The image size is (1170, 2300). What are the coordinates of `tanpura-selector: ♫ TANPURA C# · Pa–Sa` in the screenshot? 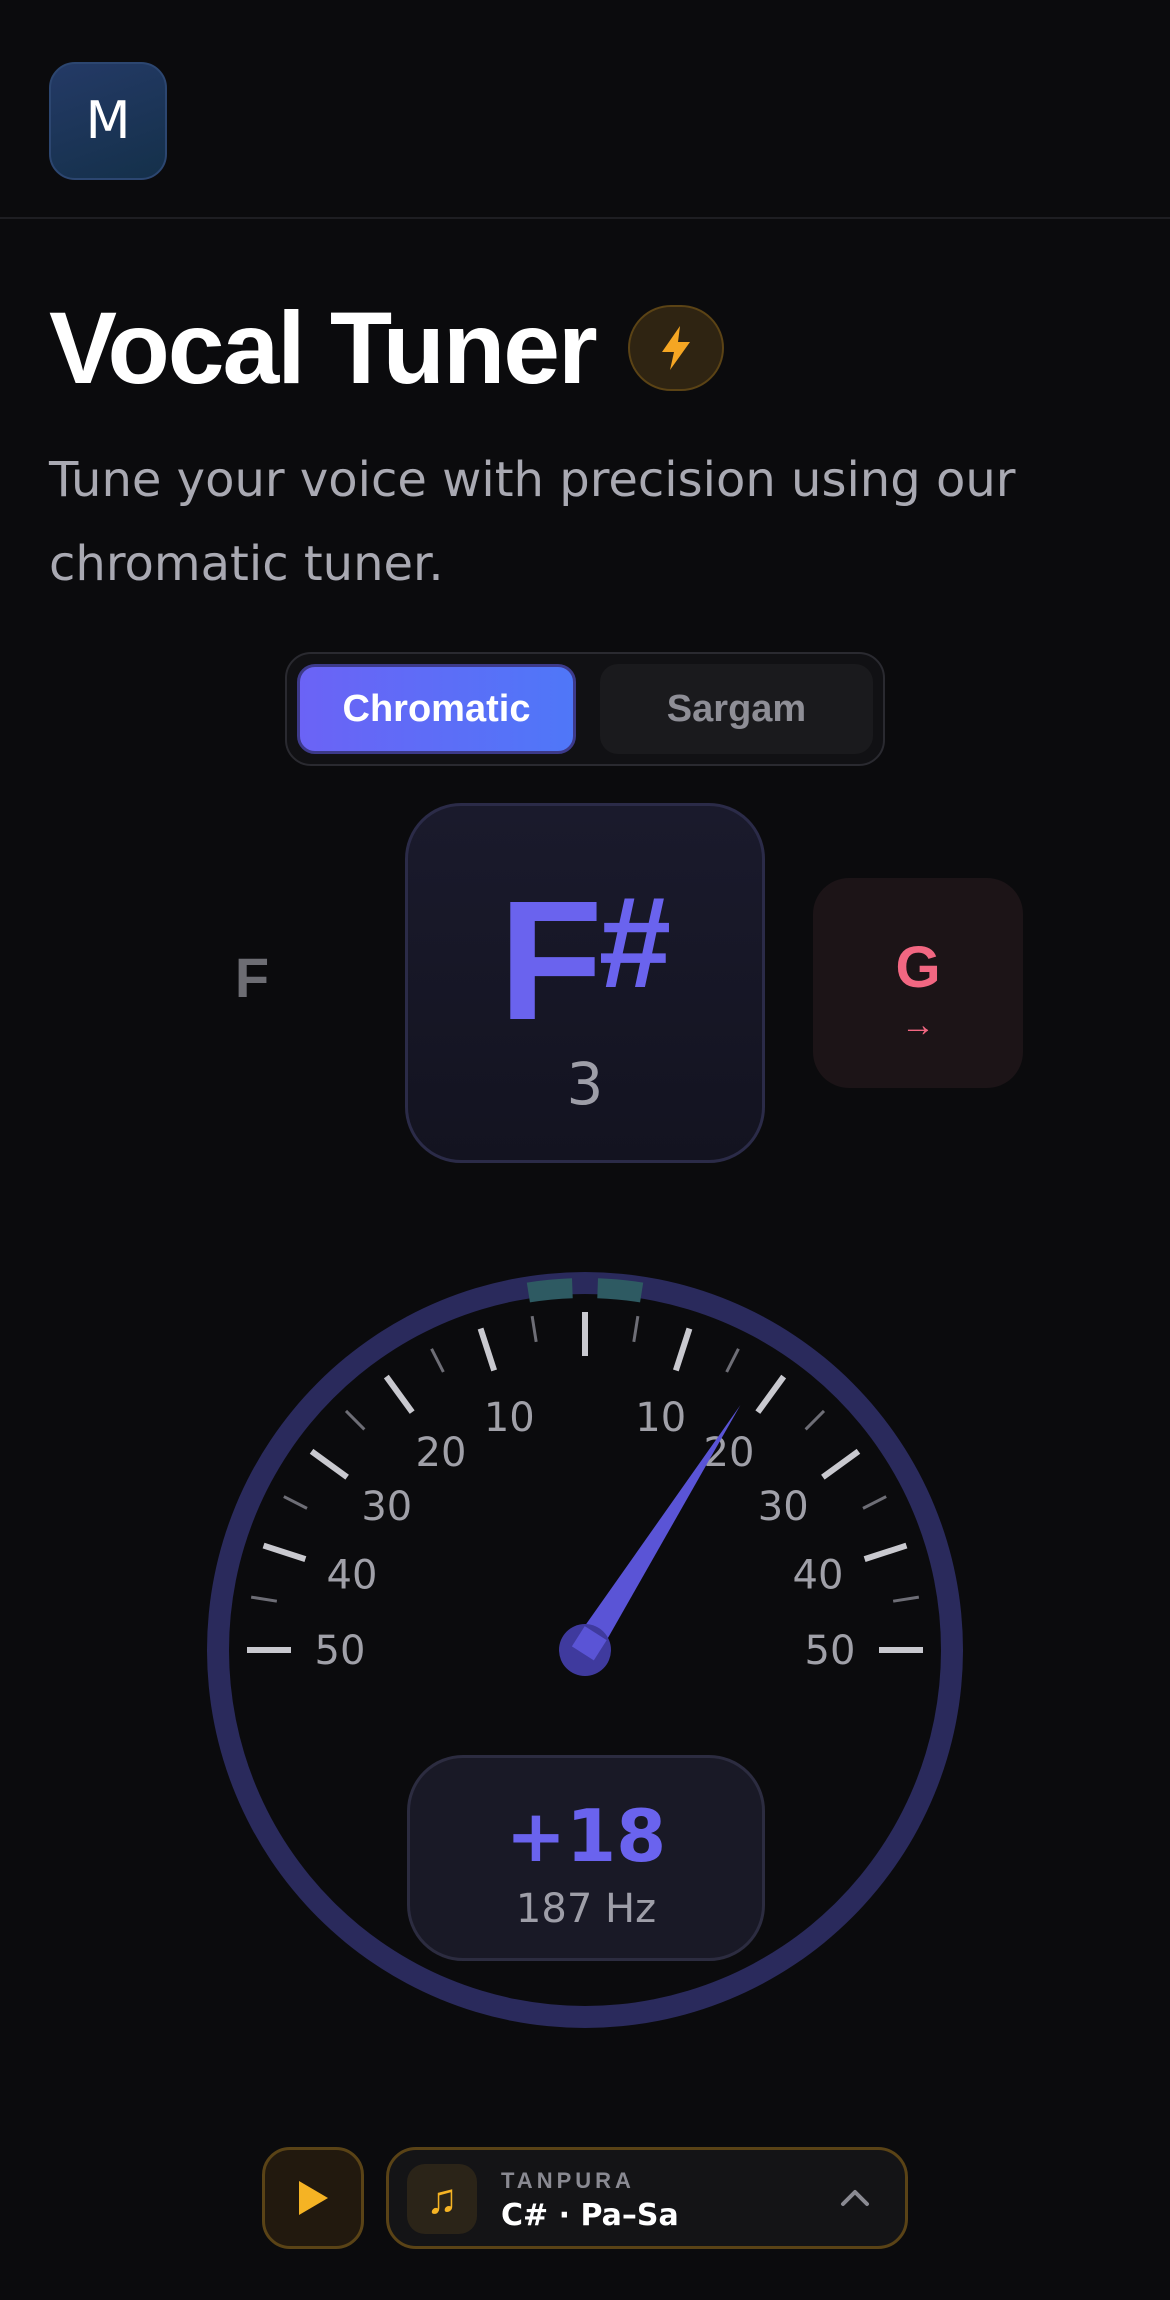 It's located at (647, 2198).